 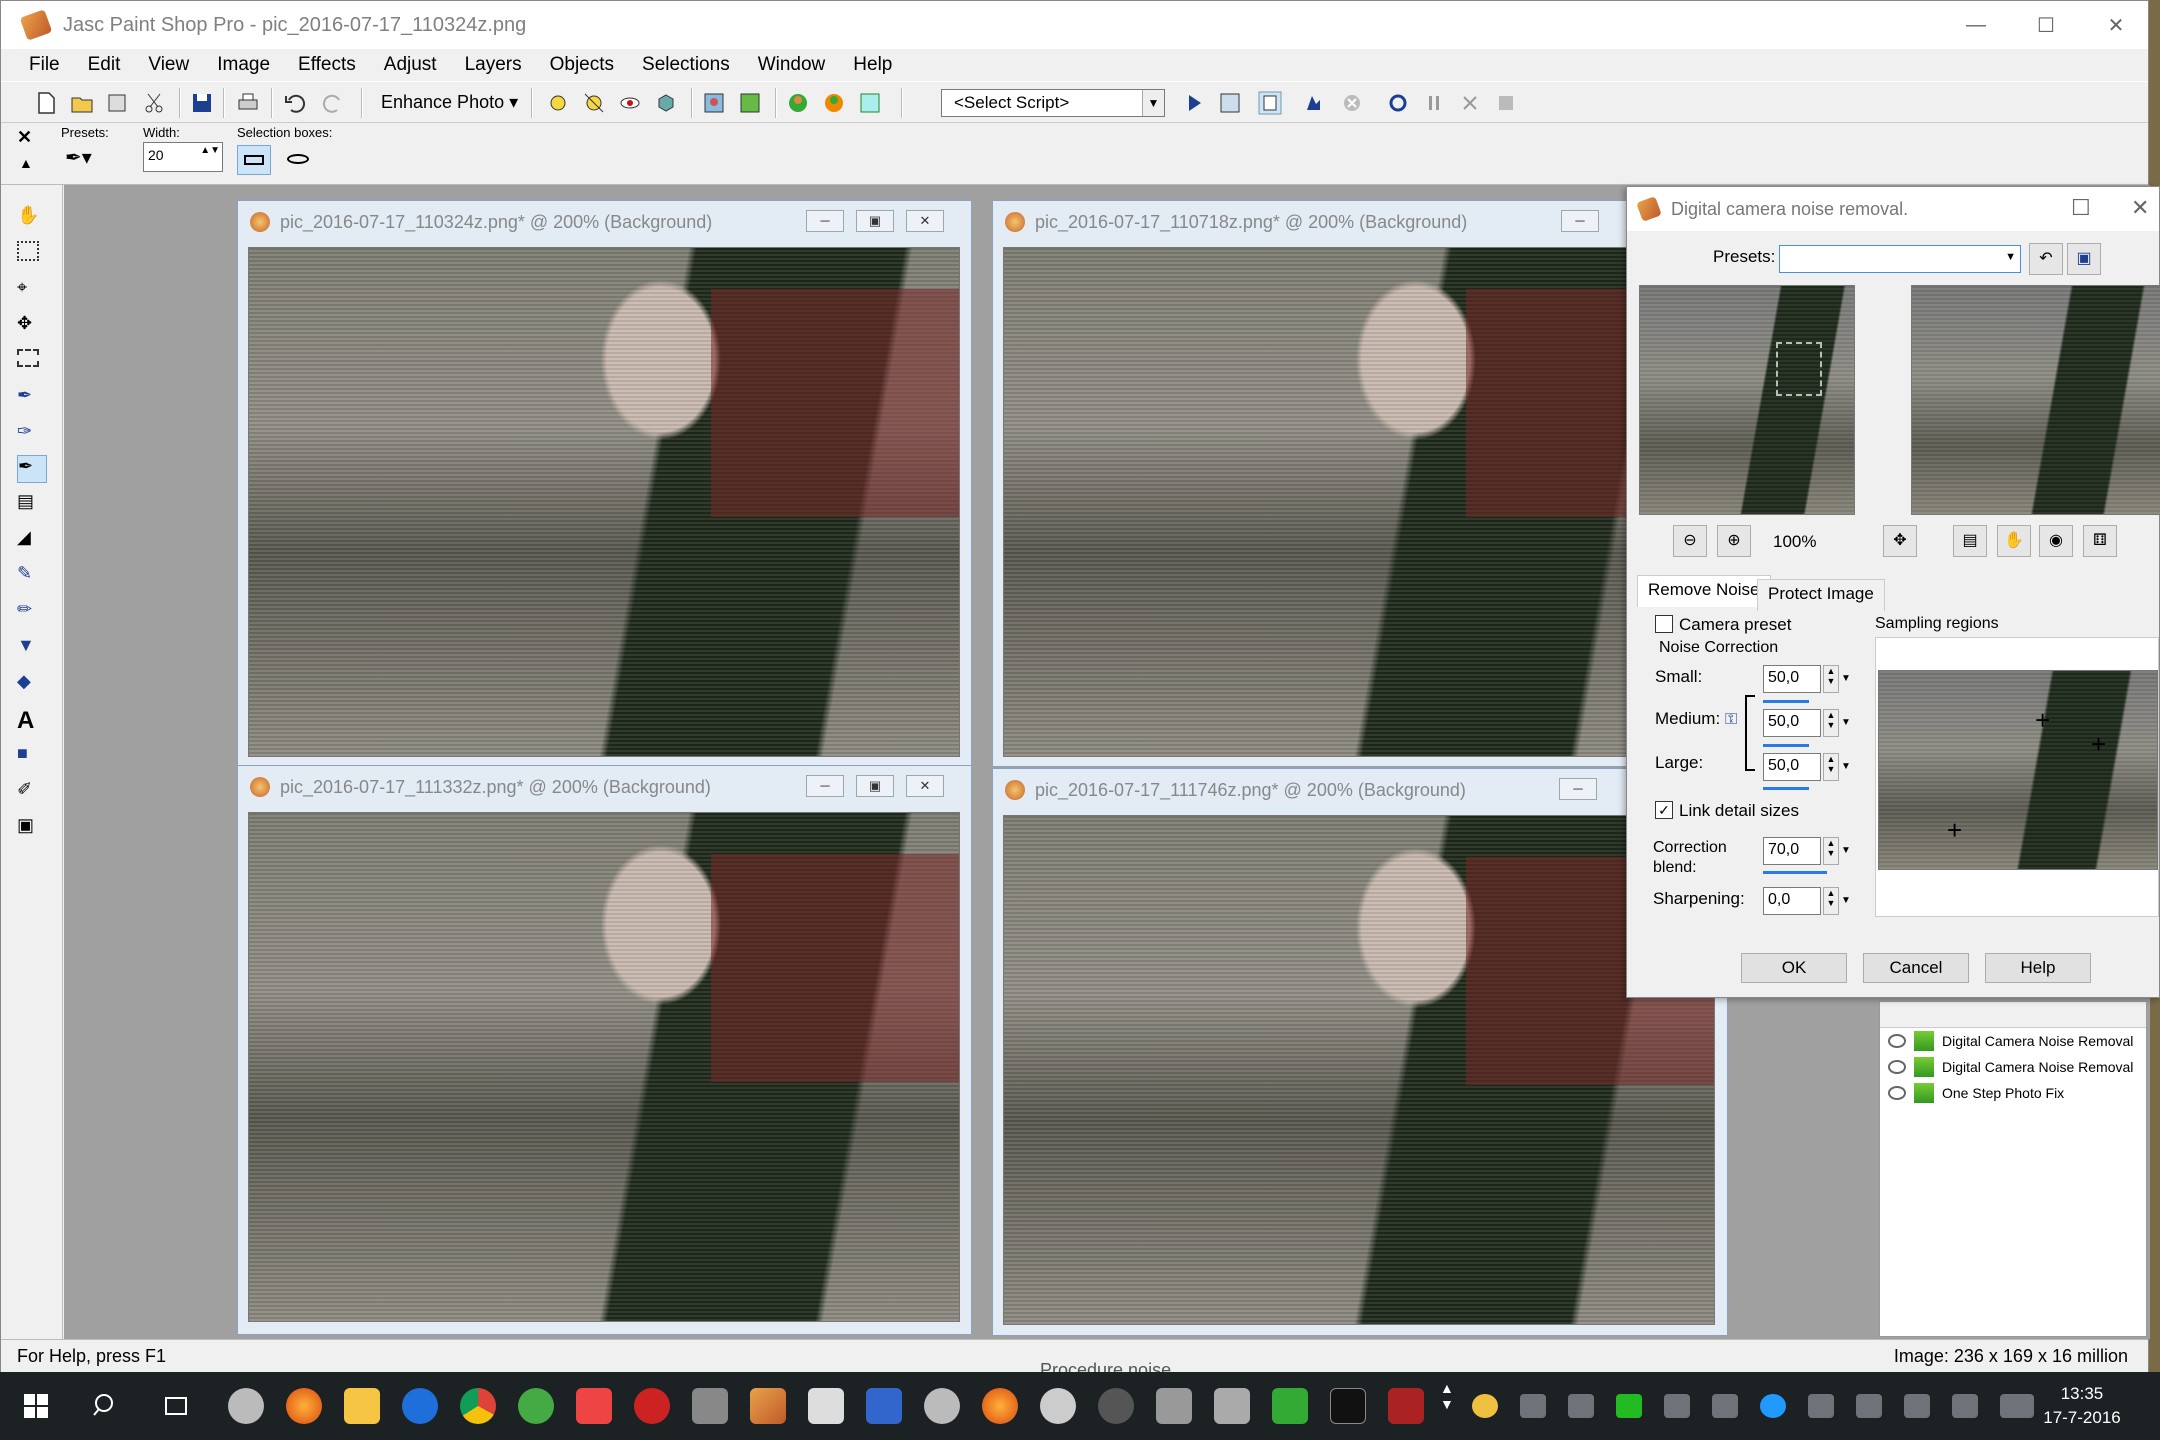 I want to click on medium-slider, so click(x=1786, y=745).